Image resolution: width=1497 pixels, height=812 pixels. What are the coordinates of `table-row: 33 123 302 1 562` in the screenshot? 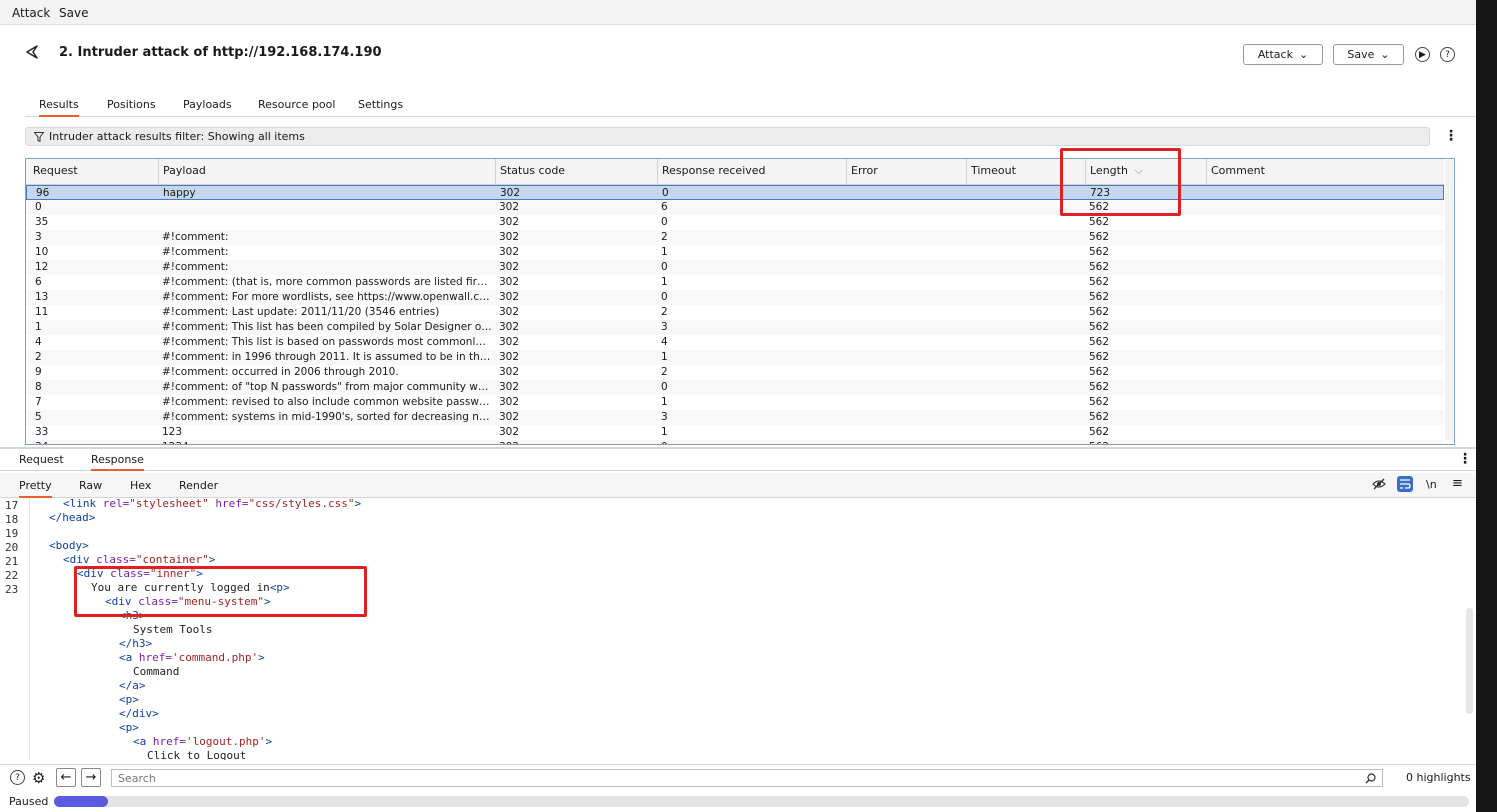 It's located at (735, 432).